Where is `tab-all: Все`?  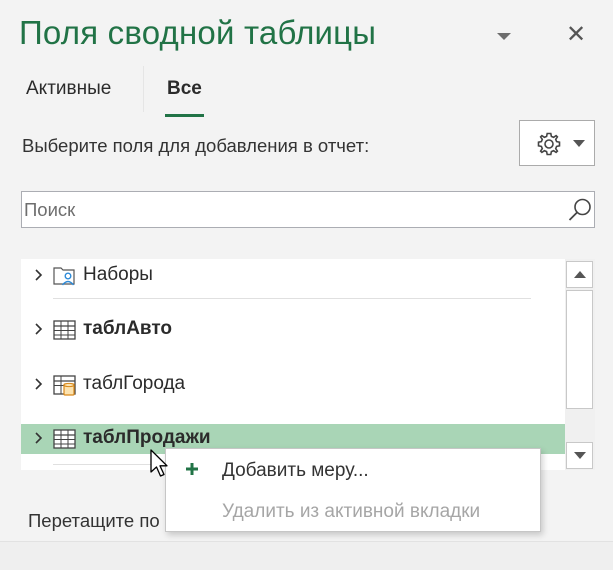 tab-all: Все is located at coordinates (184, 89).